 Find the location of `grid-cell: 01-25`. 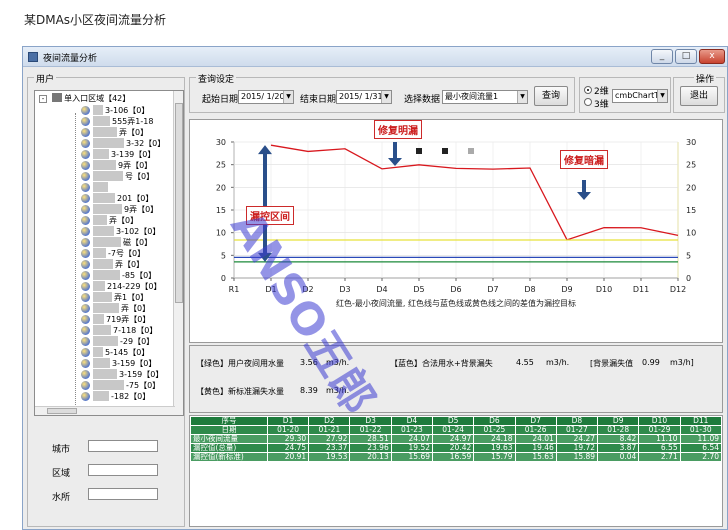

grid-cell: 01-25 is located at coordinates (494, 430).